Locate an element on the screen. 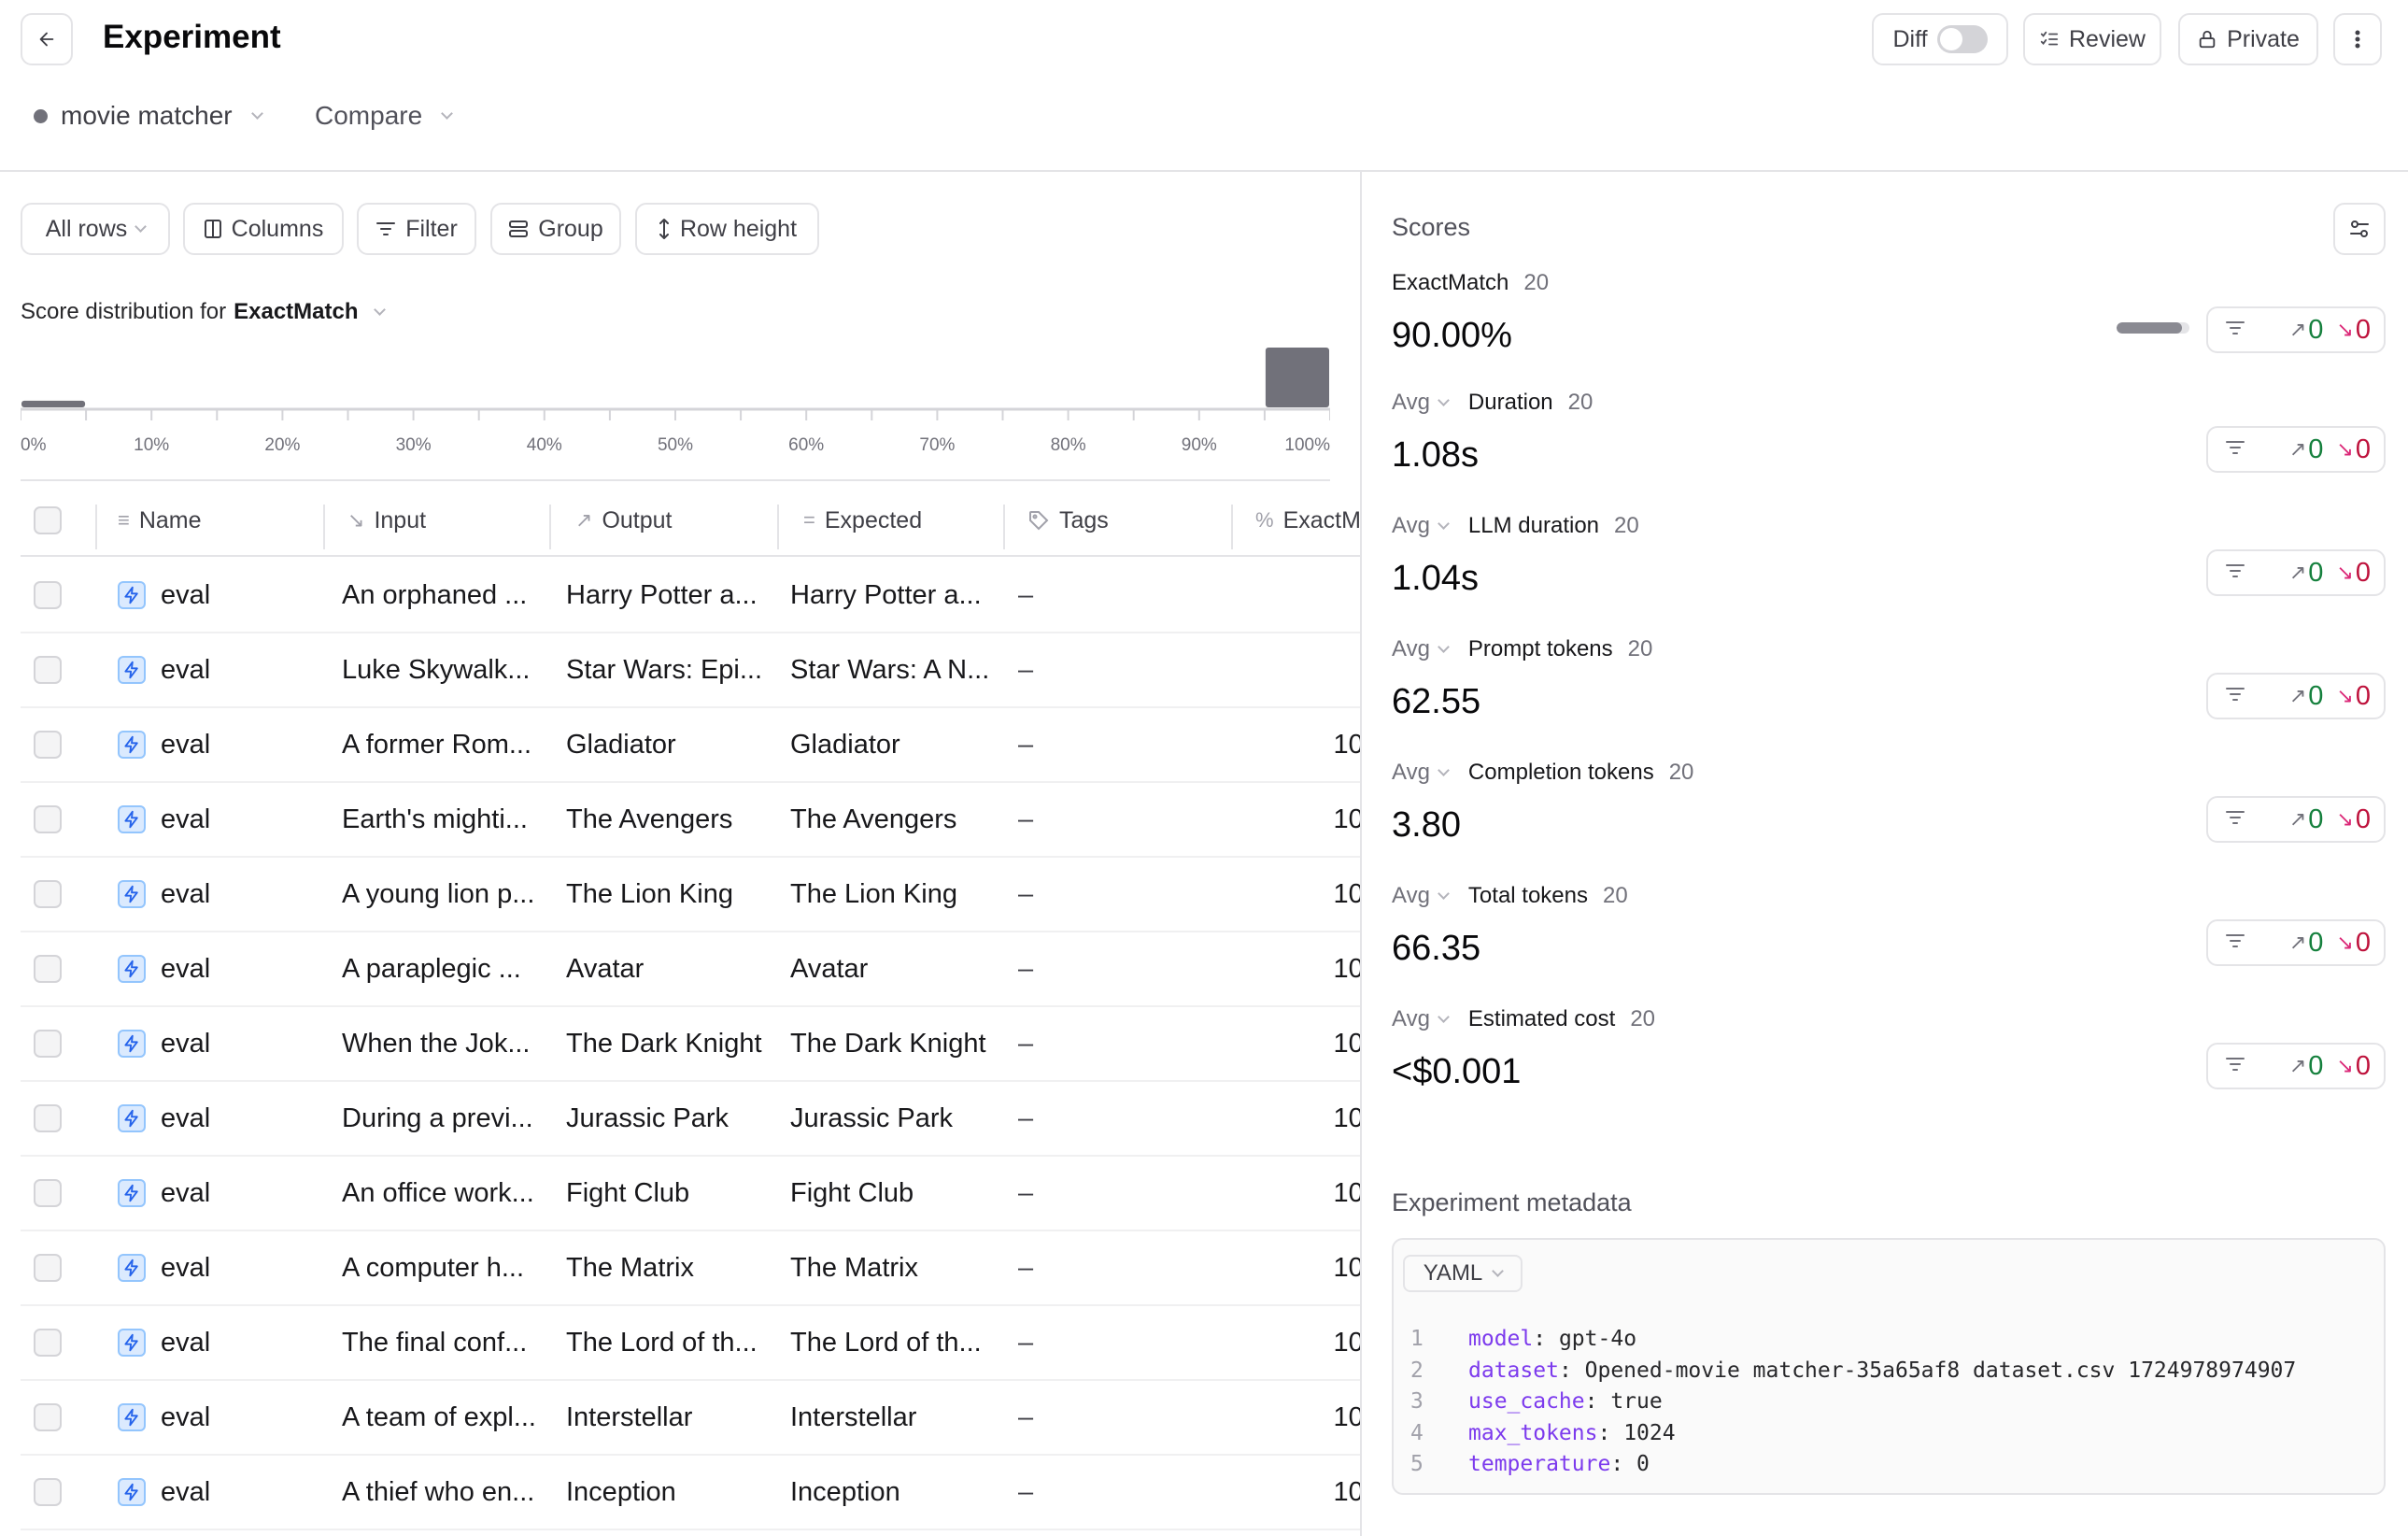 This screenshot has height=1536, width=2408. columns-button: Columns is located at coordinates (263, 229).